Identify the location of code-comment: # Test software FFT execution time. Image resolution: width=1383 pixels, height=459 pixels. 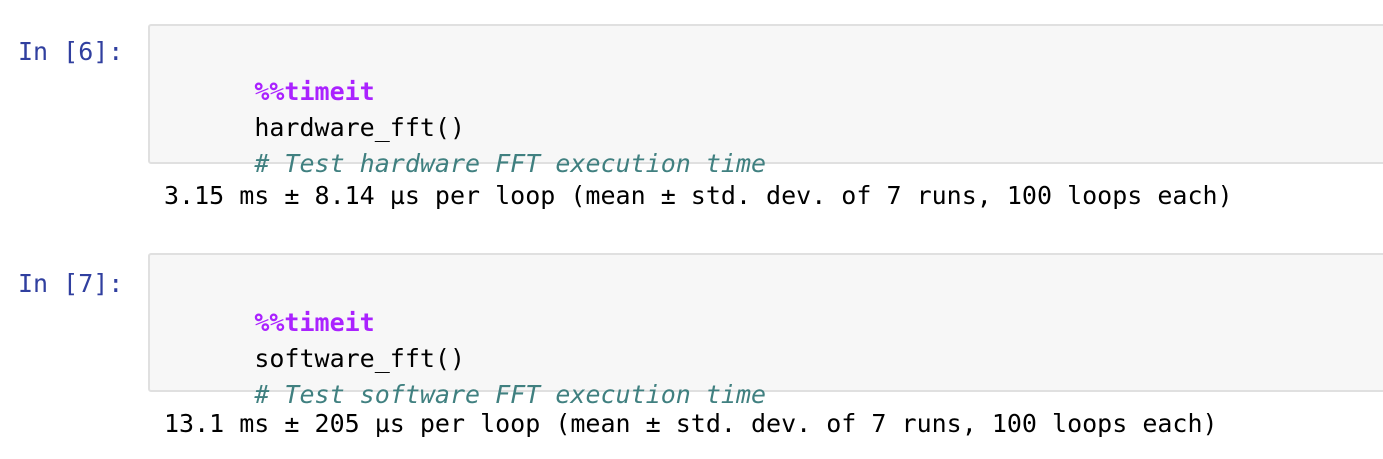
(510, 394).